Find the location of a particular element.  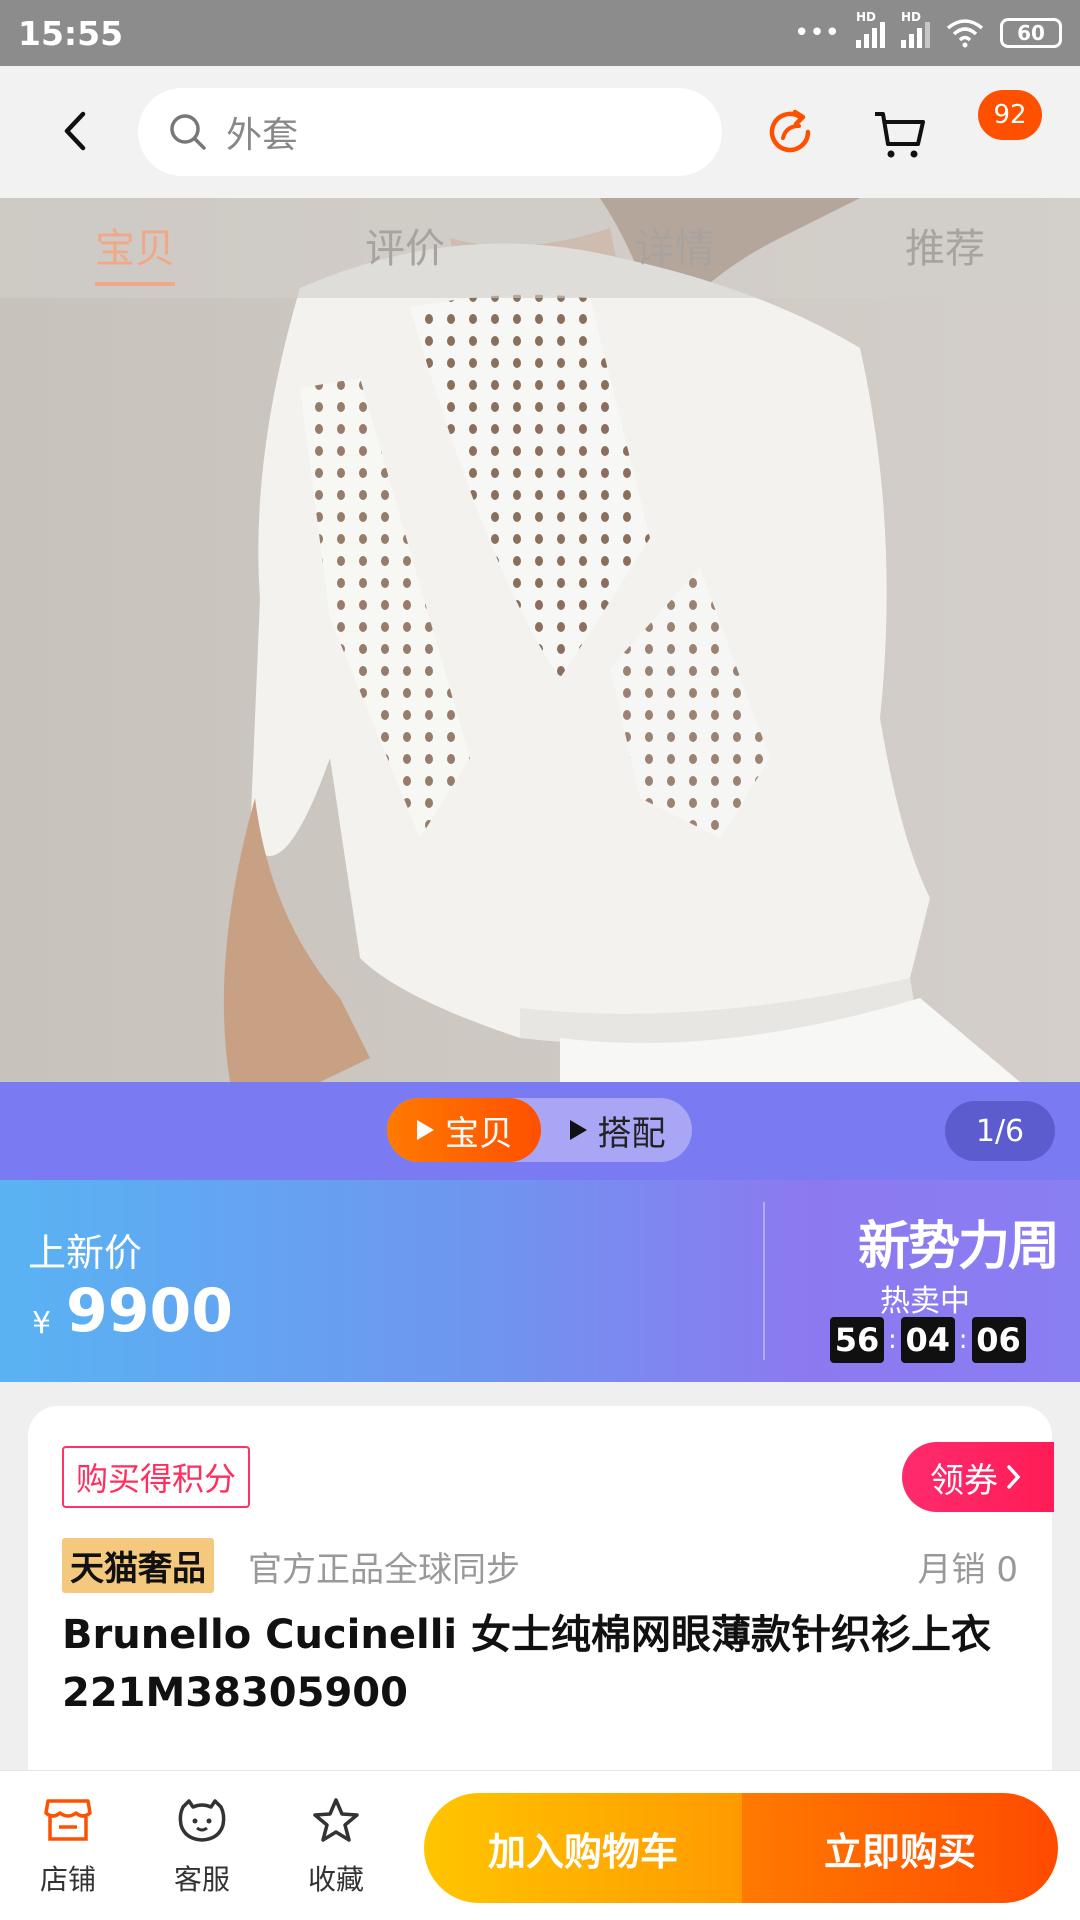

countdown-minutes: 04 is located at coordinates (927, 1340).